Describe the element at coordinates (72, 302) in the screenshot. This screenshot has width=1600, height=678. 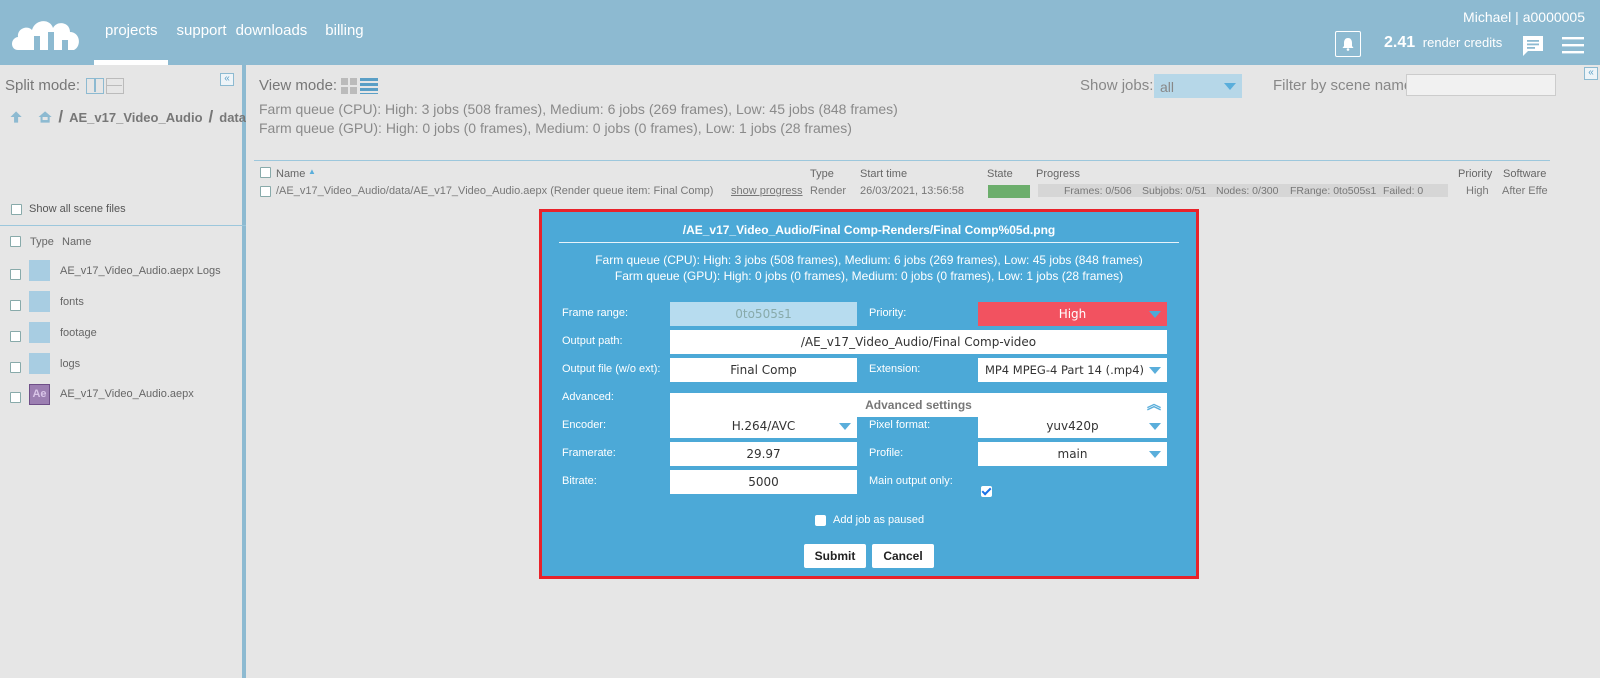
I see `file-name: fonts` at that location.